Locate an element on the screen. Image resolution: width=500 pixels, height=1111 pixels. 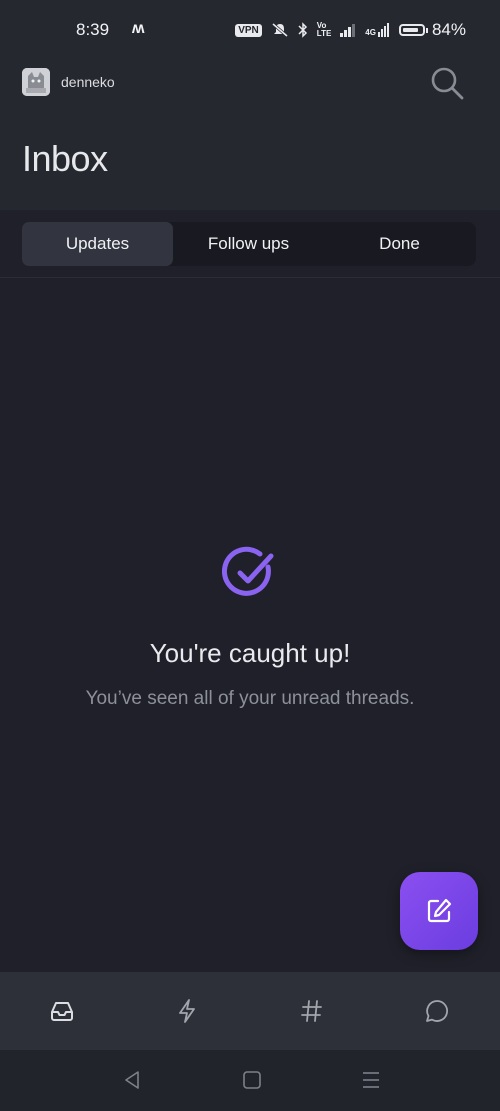
lightning-icon is located at coordinates (187, 1011).